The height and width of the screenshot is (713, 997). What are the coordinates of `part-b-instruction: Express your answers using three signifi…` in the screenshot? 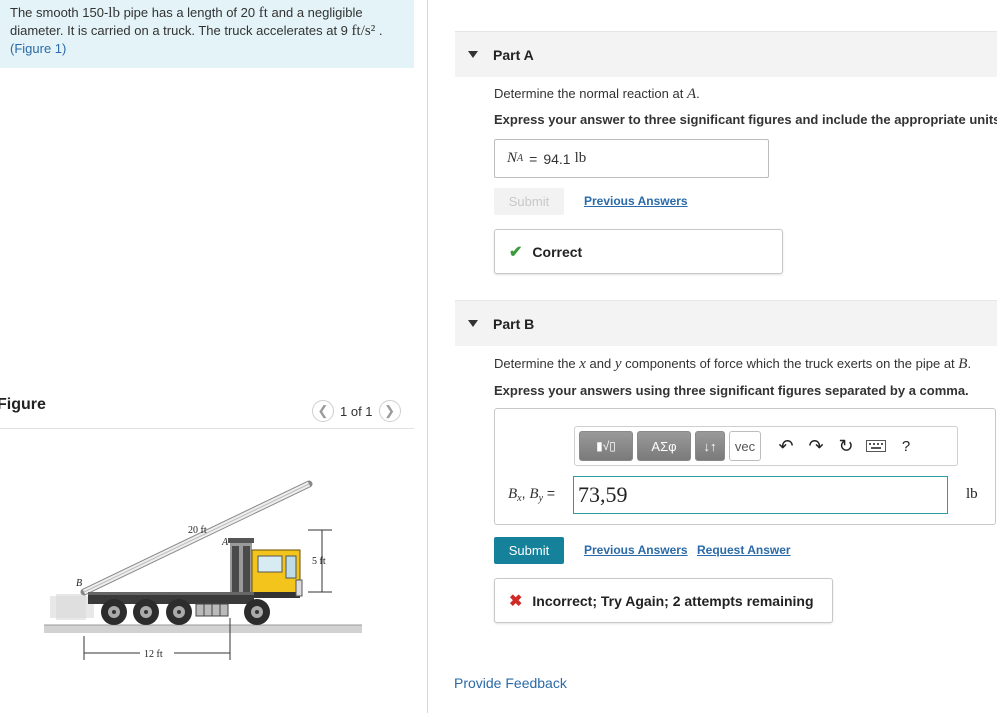 It's located at (731, 390).